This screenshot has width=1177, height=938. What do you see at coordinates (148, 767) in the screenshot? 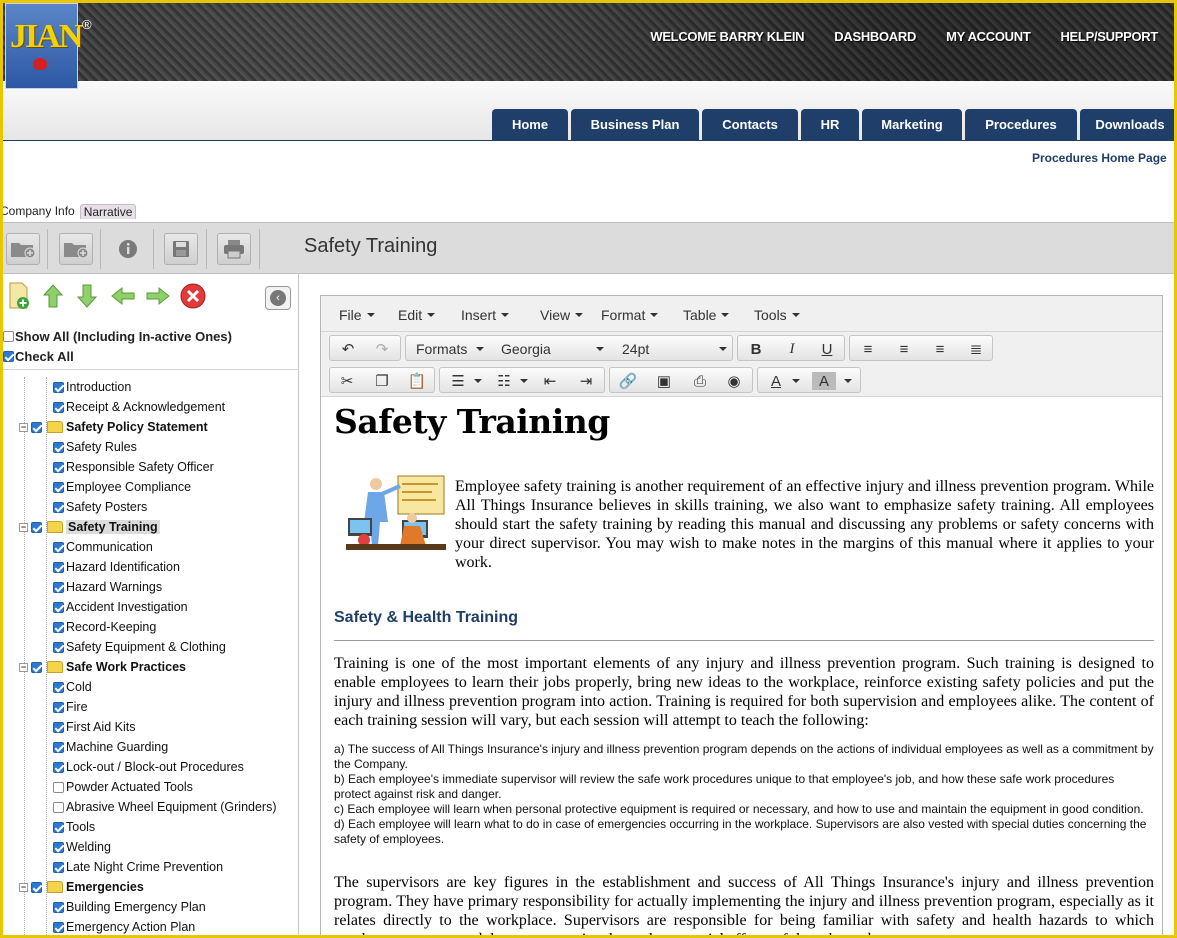
I see `tree-item: Lock-out / Block-out Procedures` at bounding box center [148, 767].